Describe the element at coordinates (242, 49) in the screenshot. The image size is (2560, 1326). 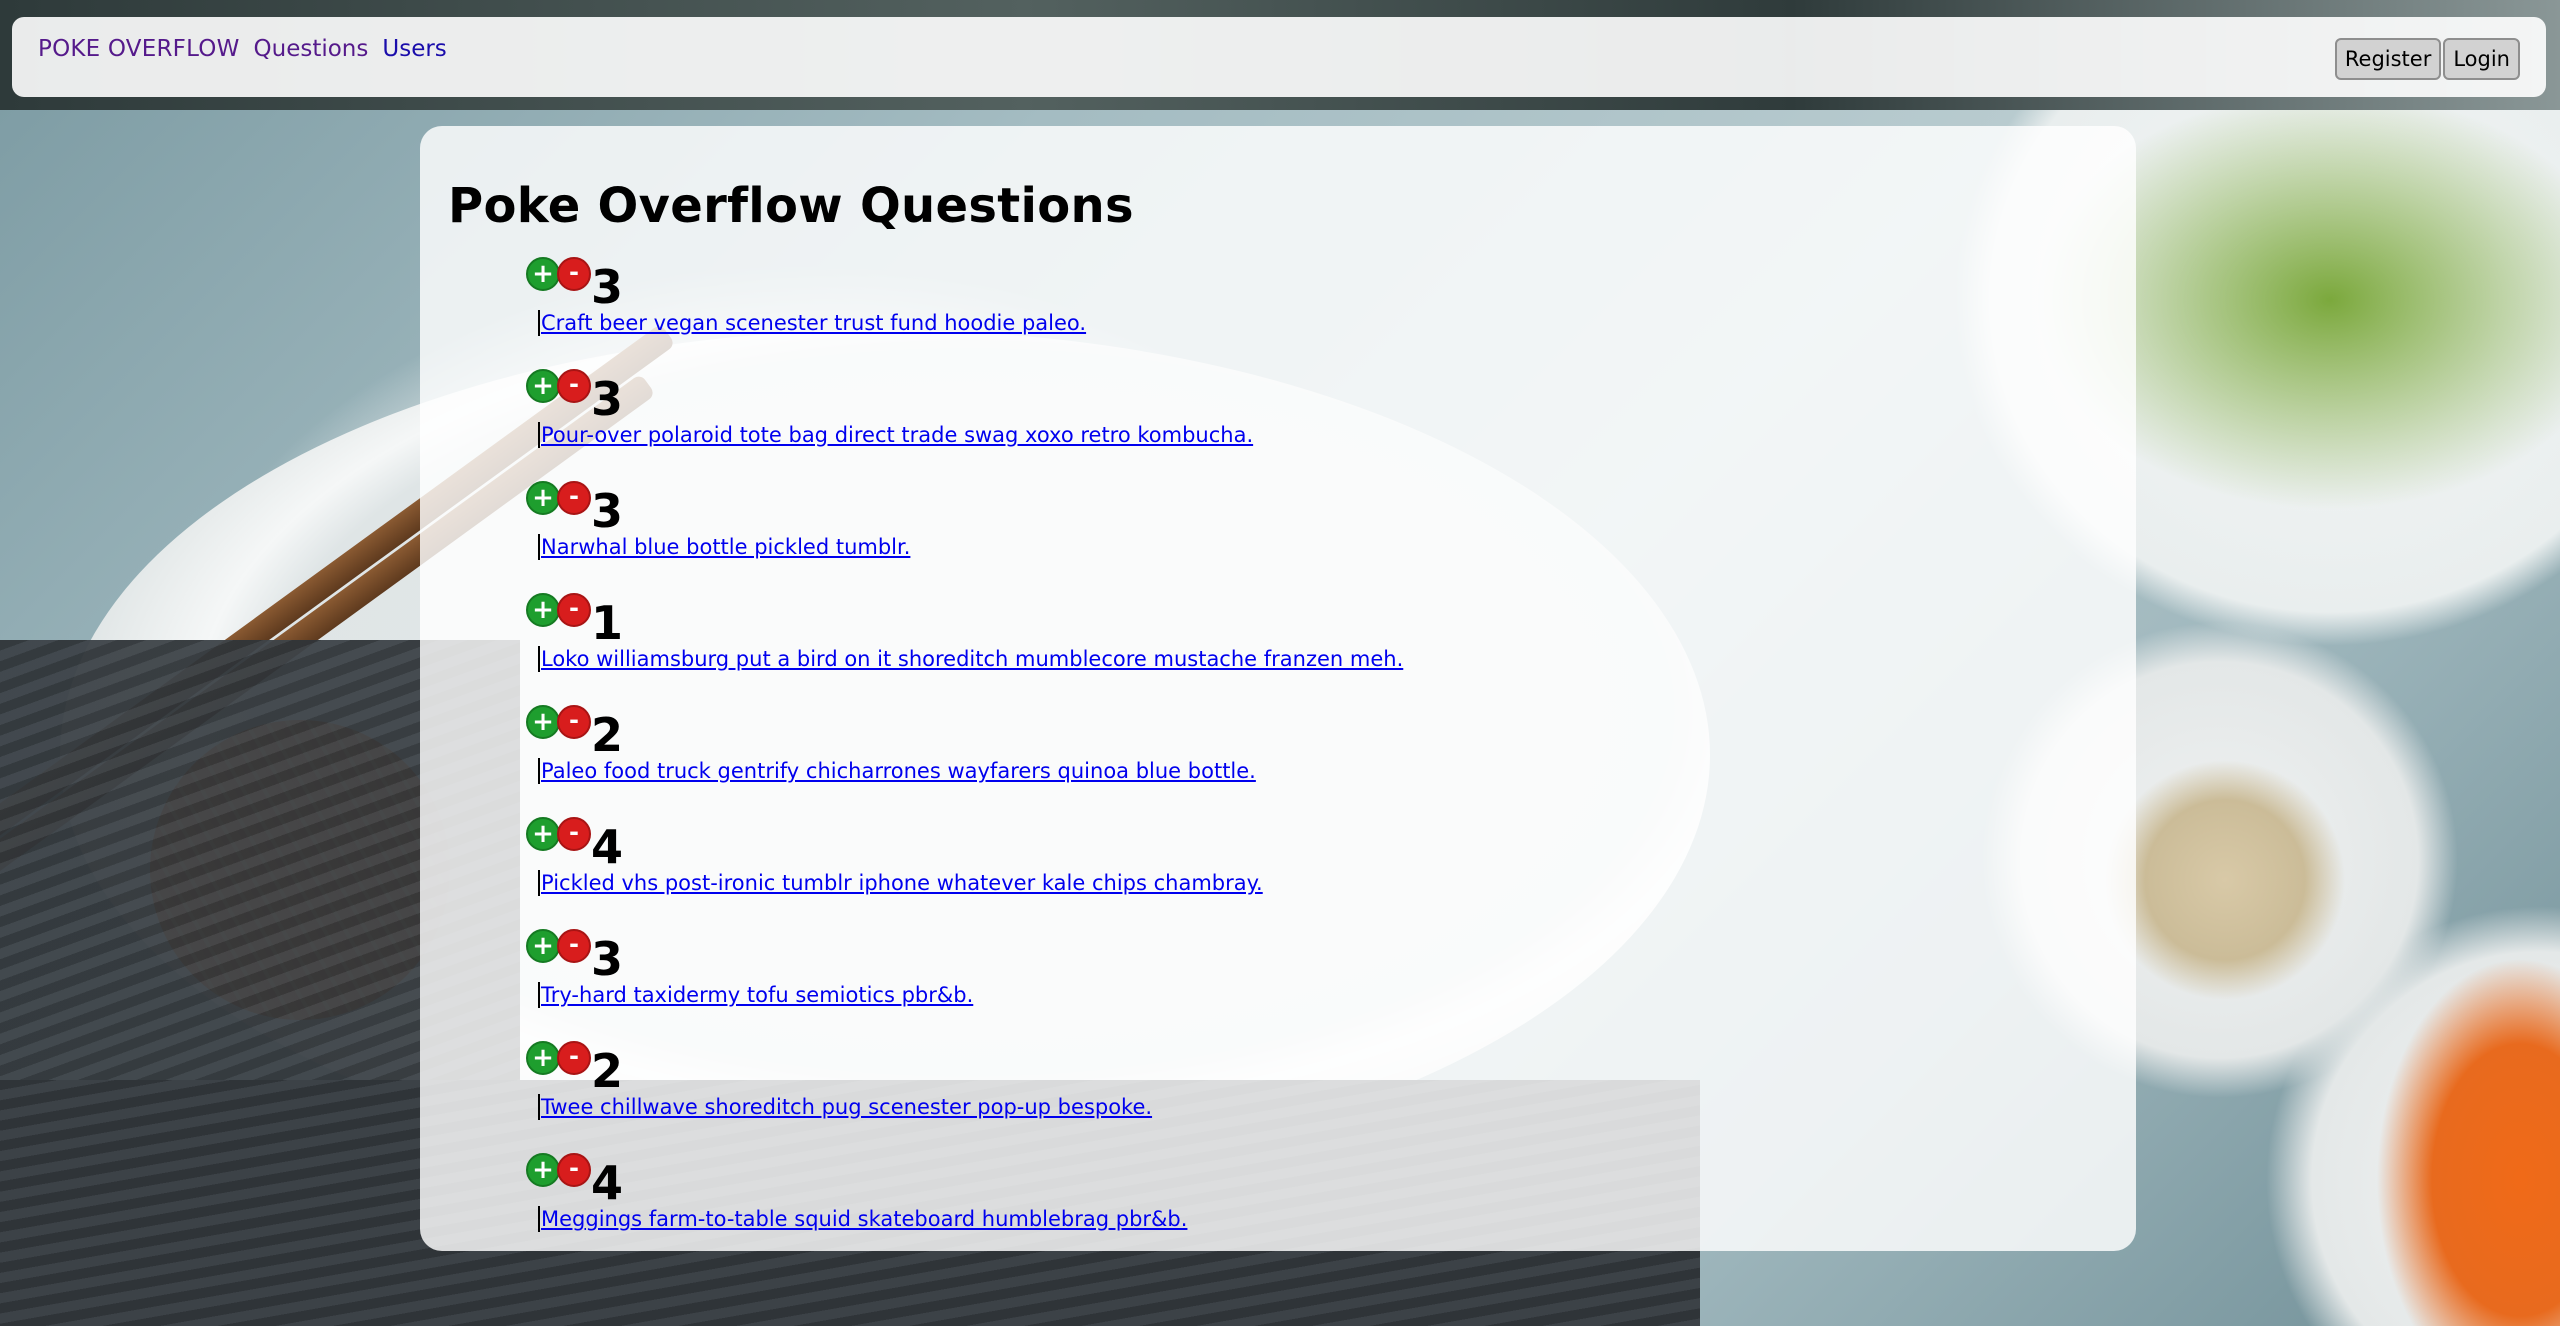
I see `nav-links: POKE OVERFLOW Questions Users` at that location.